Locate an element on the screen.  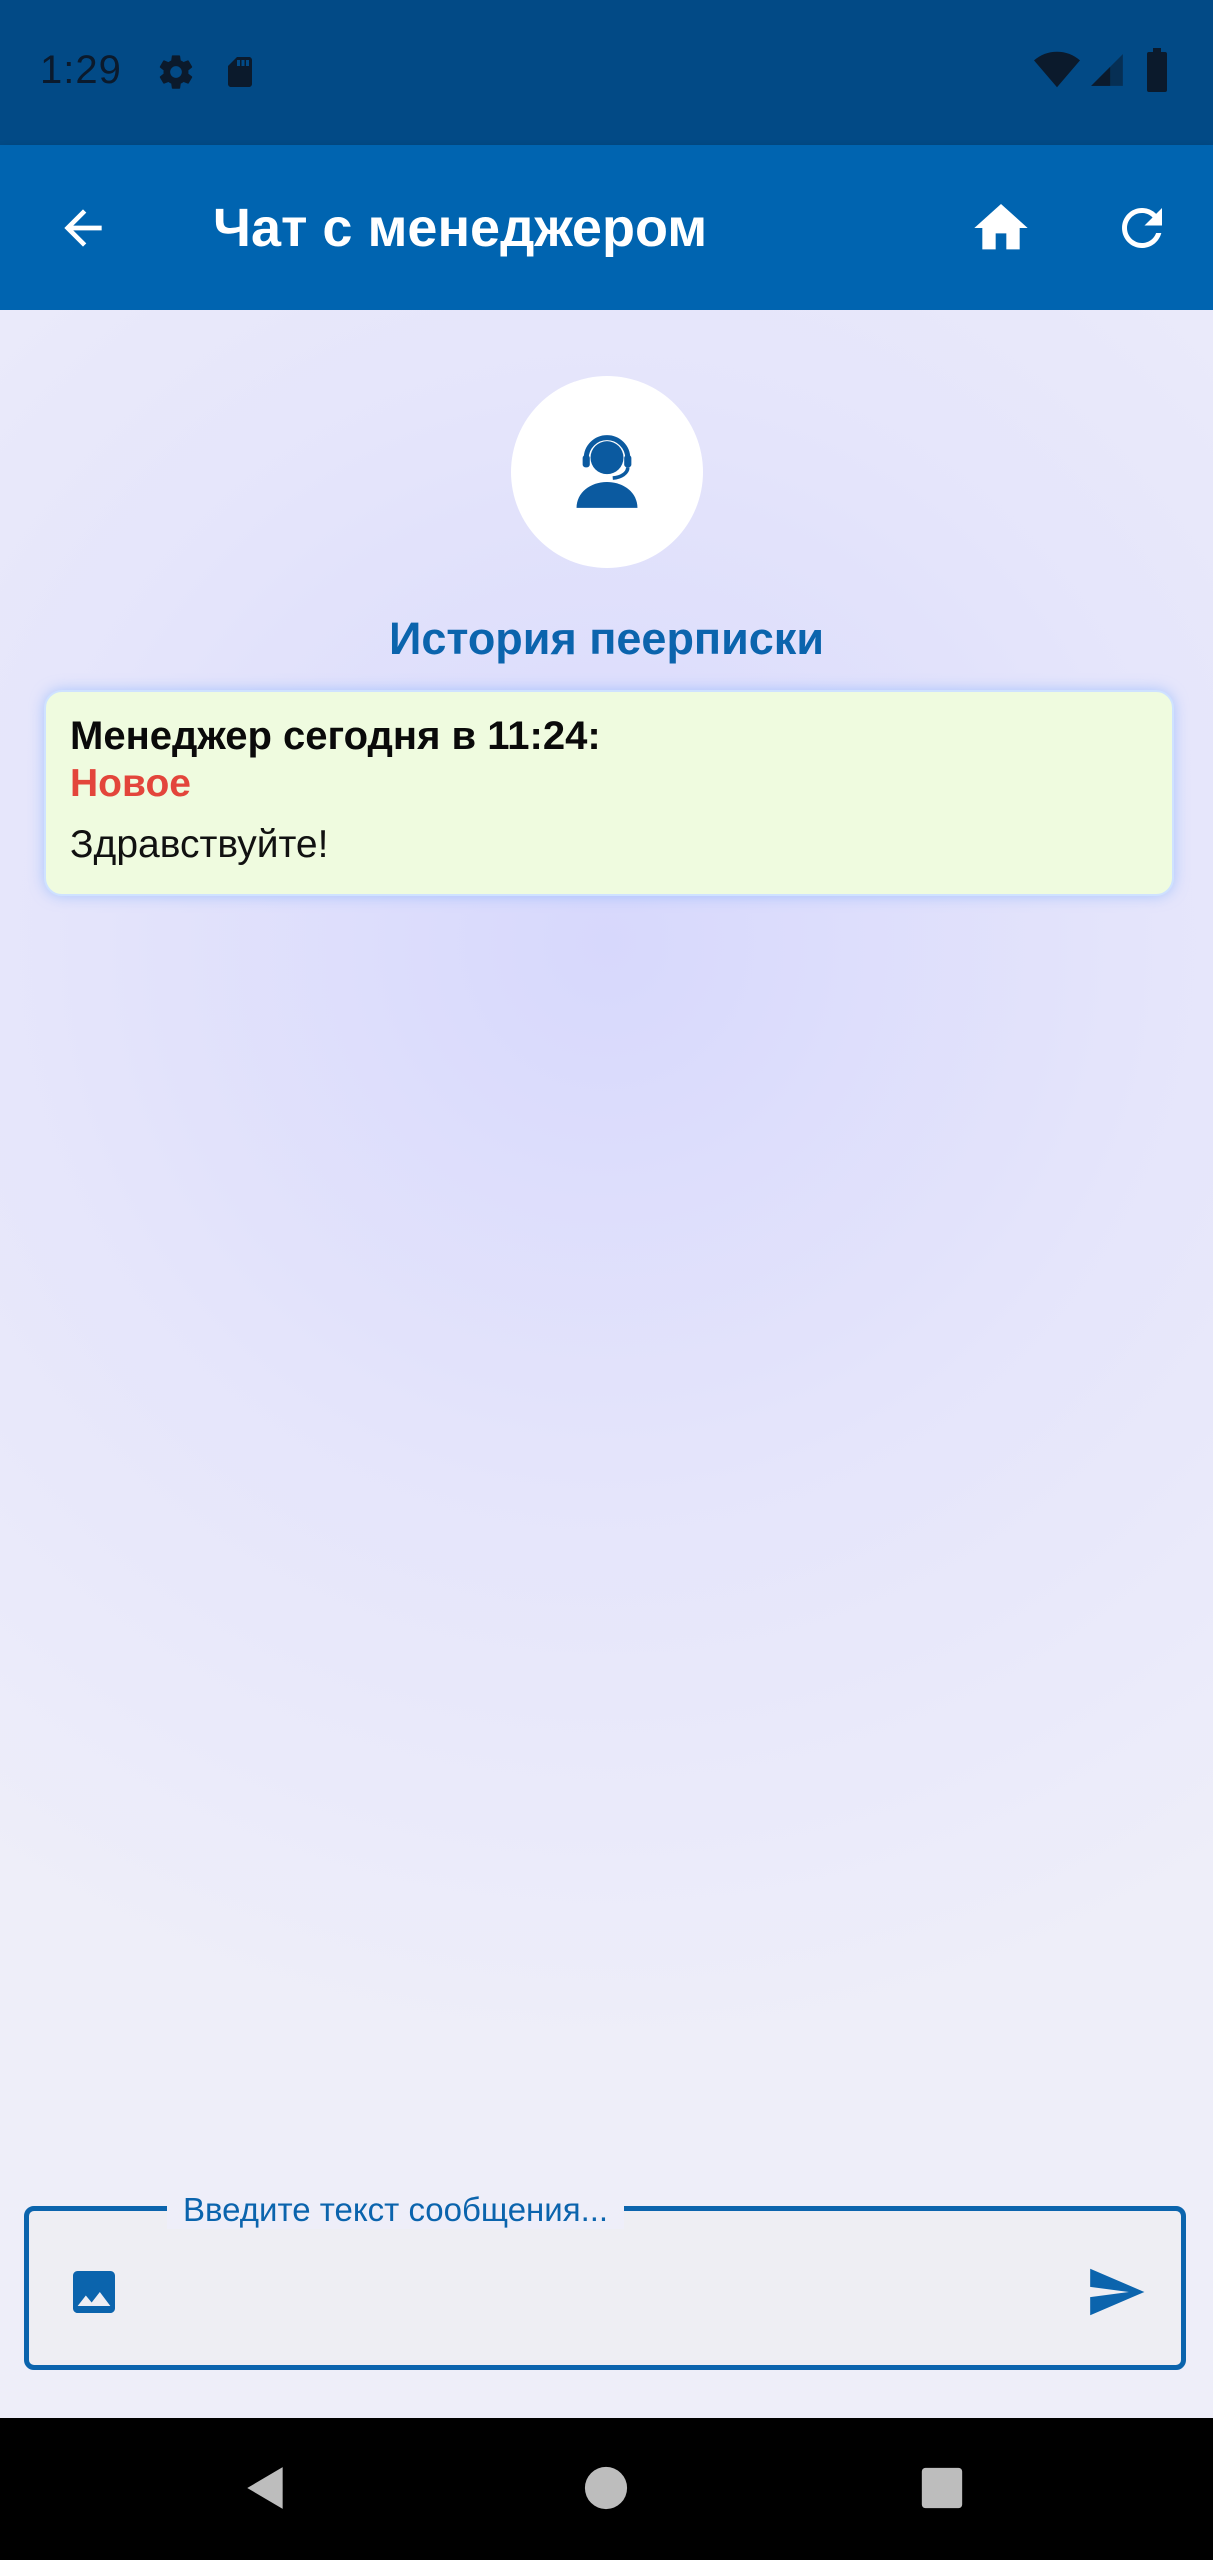
app-bar: Чат с менеджером is located at coordinates (606, 227).